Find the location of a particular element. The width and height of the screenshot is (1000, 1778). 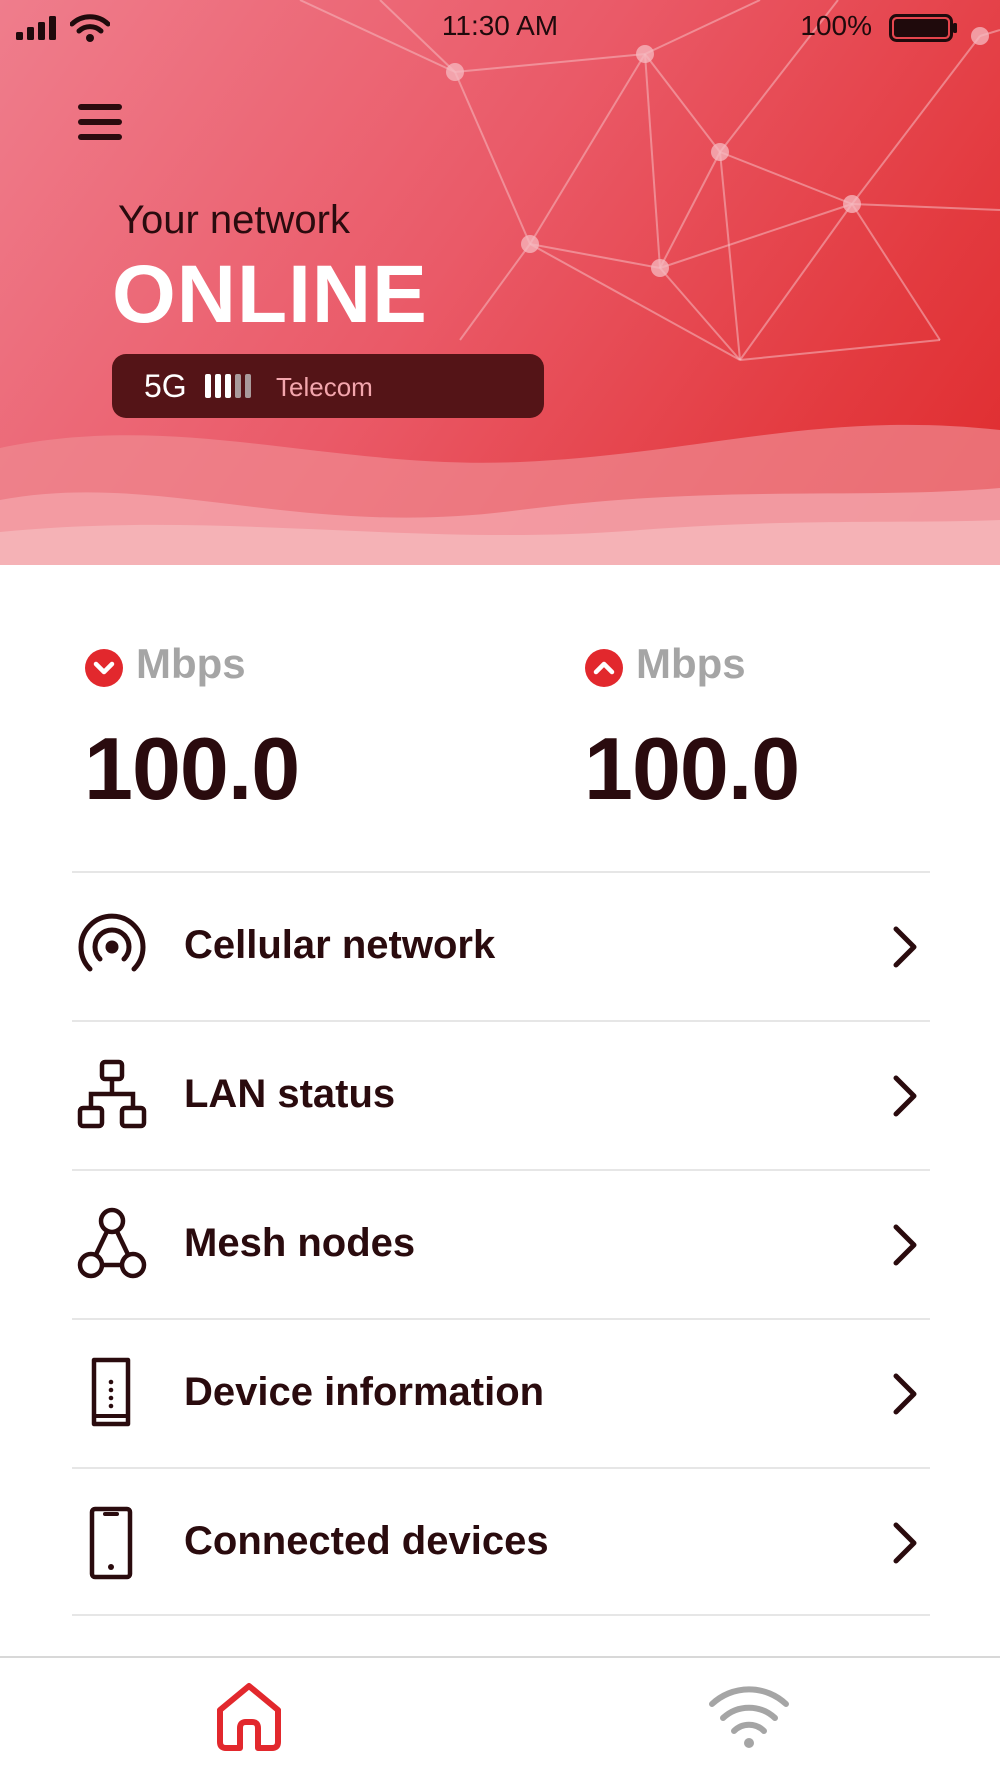

menu-item-connected-devices: Connected devices is located at coordinates (501, 1541).